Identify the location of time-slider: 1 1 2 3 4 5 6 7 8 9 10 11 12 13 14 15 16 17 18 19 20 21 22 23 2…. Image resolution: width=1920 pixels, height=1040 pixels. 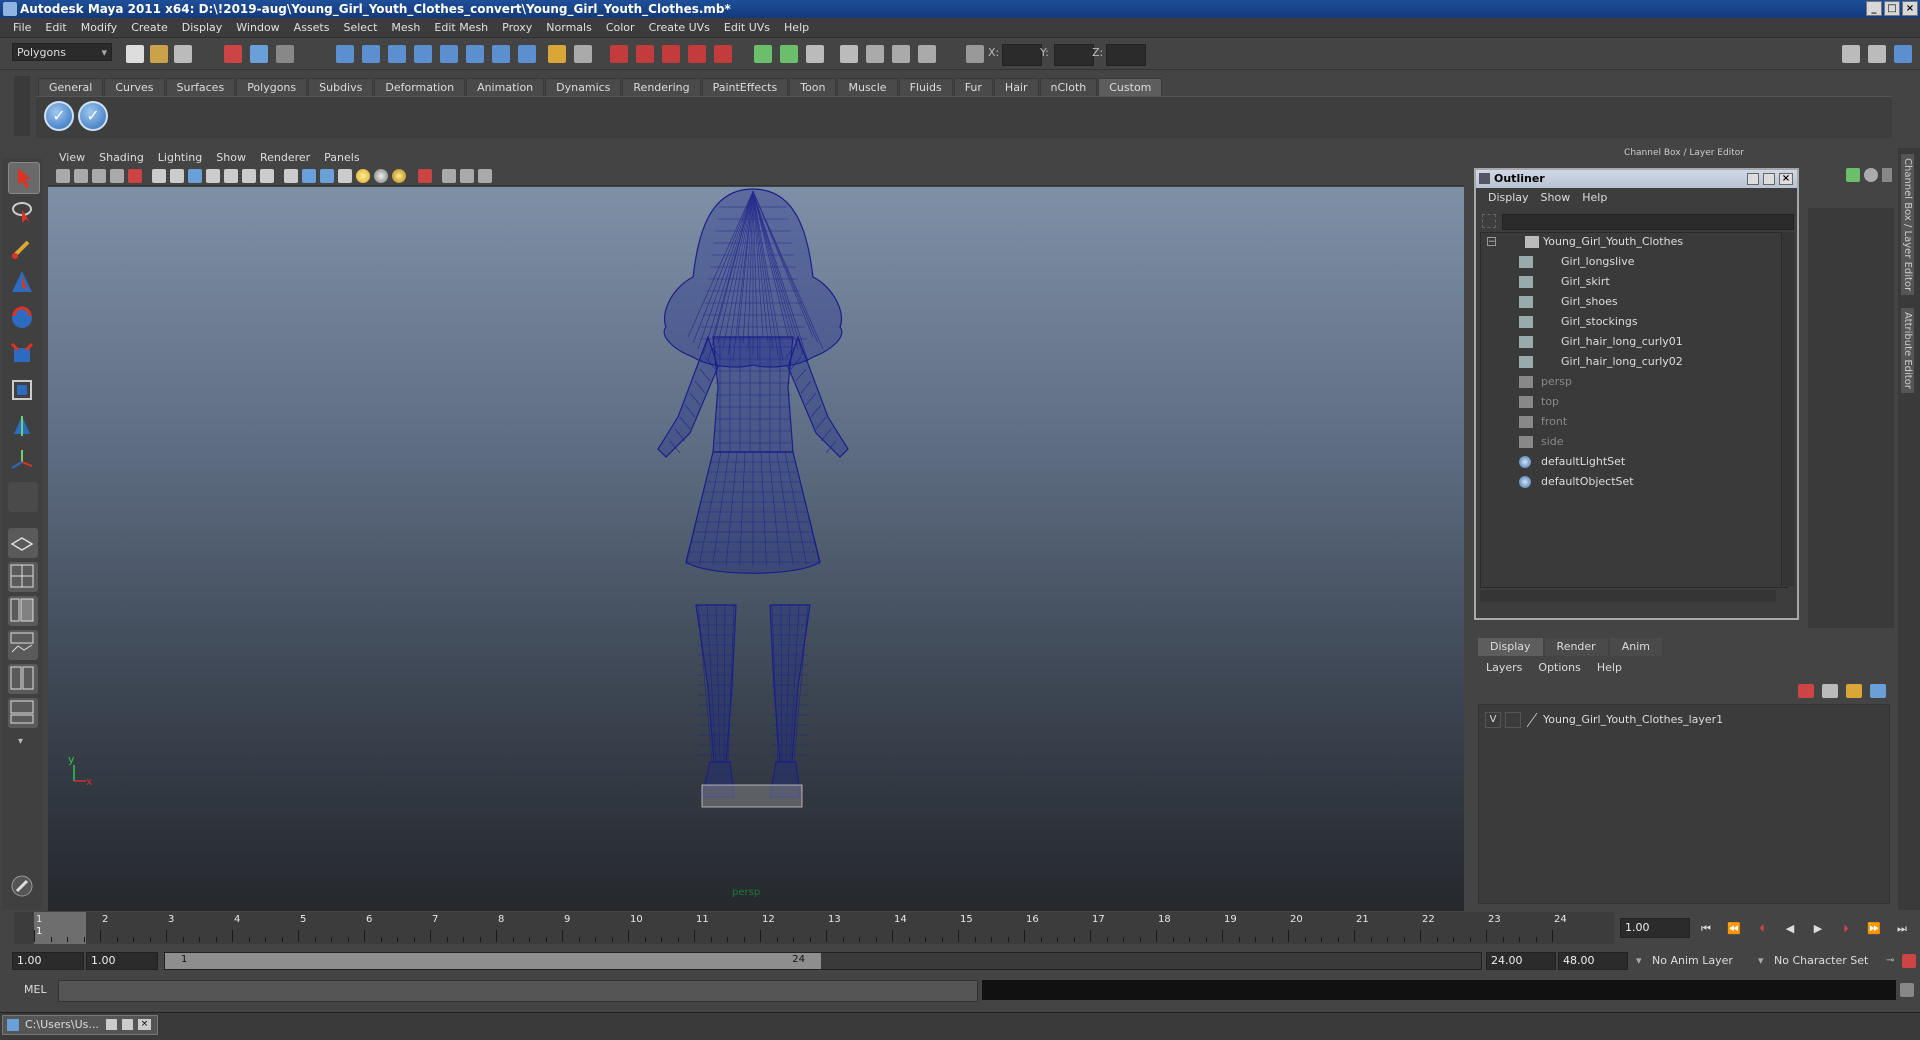
(814, 928).